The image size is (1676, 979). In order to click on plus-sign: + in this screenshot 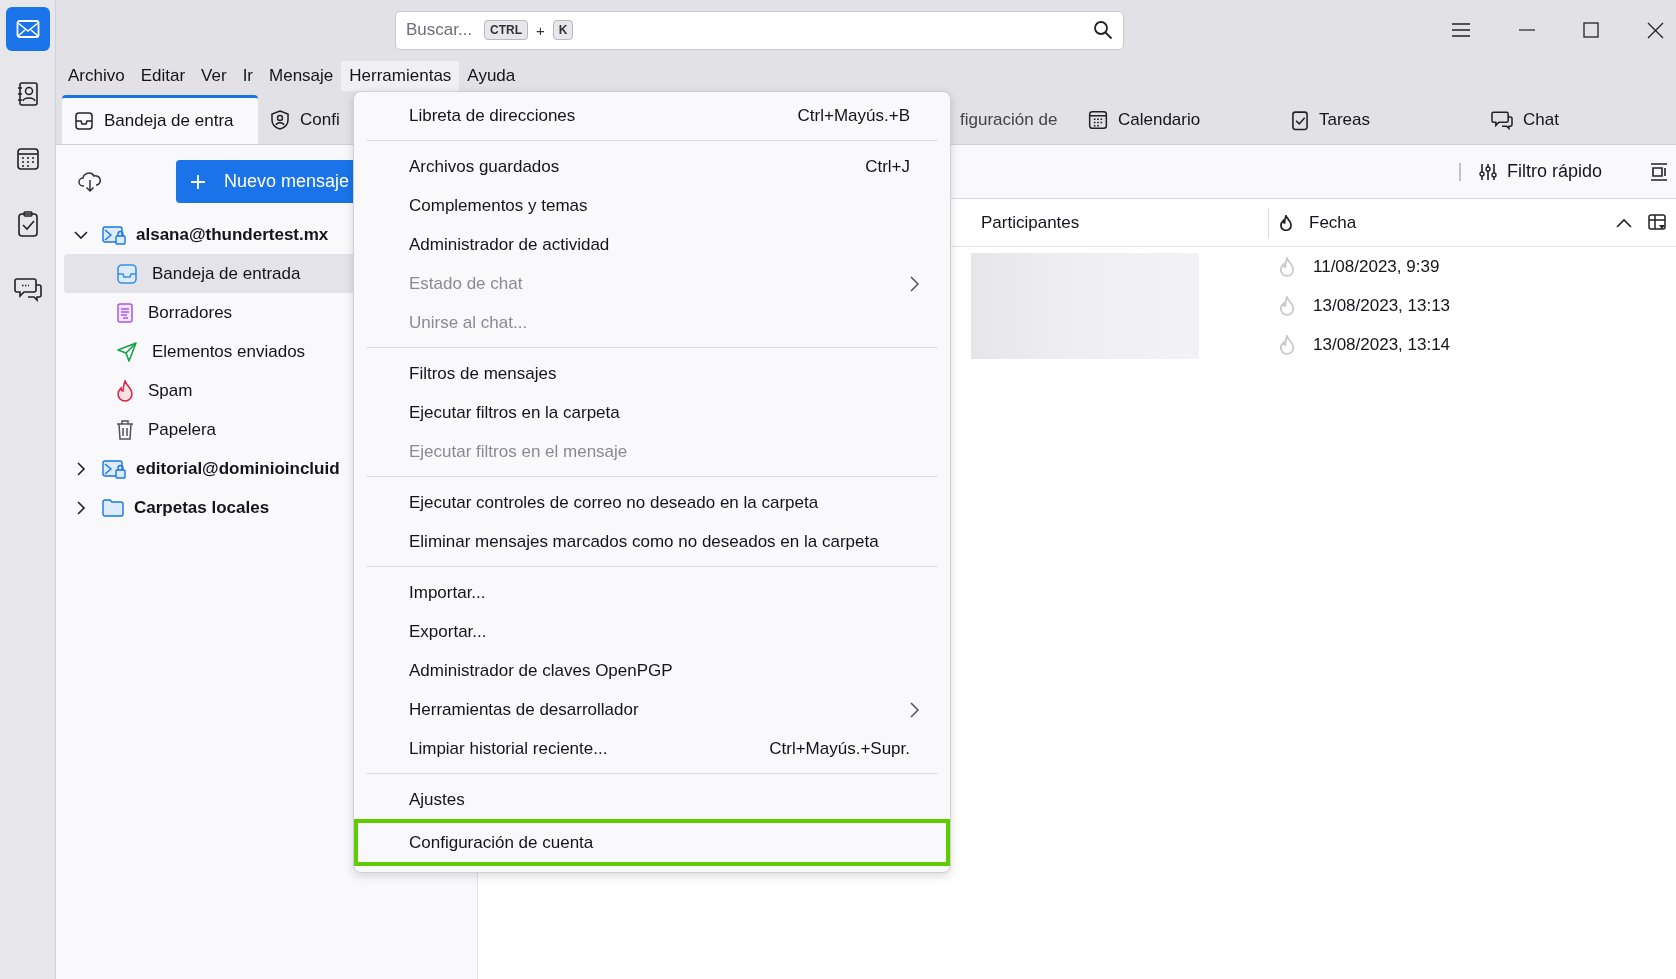, I will do `click(540, 30)`.